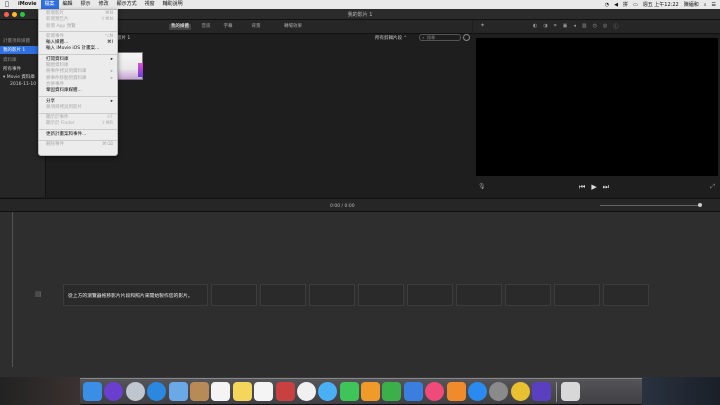 The height and width of the screenshot is (405, 720). Describe the element at coordinates (124, 38) in the screenshot. I see `library-title: 影片 1` at that location.